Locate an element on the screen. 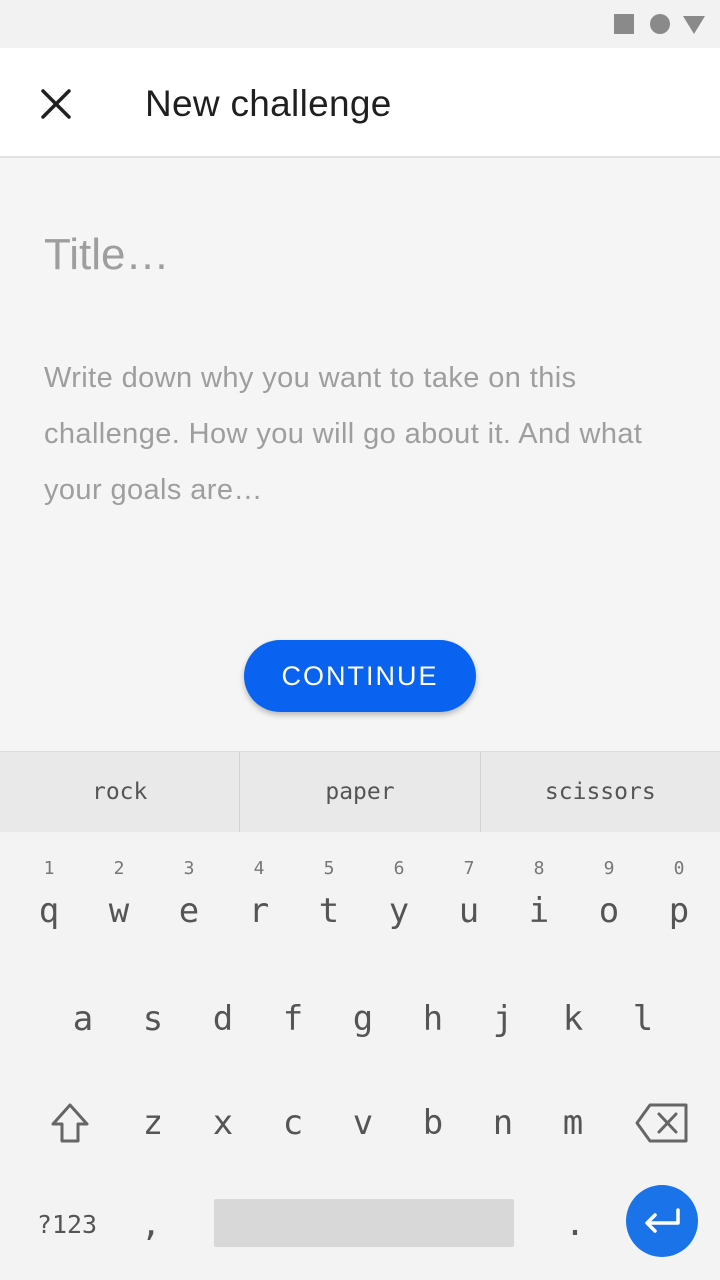 This screenshot has height=1280, width=720. key-c: c is located at coordinates (293, 1123).